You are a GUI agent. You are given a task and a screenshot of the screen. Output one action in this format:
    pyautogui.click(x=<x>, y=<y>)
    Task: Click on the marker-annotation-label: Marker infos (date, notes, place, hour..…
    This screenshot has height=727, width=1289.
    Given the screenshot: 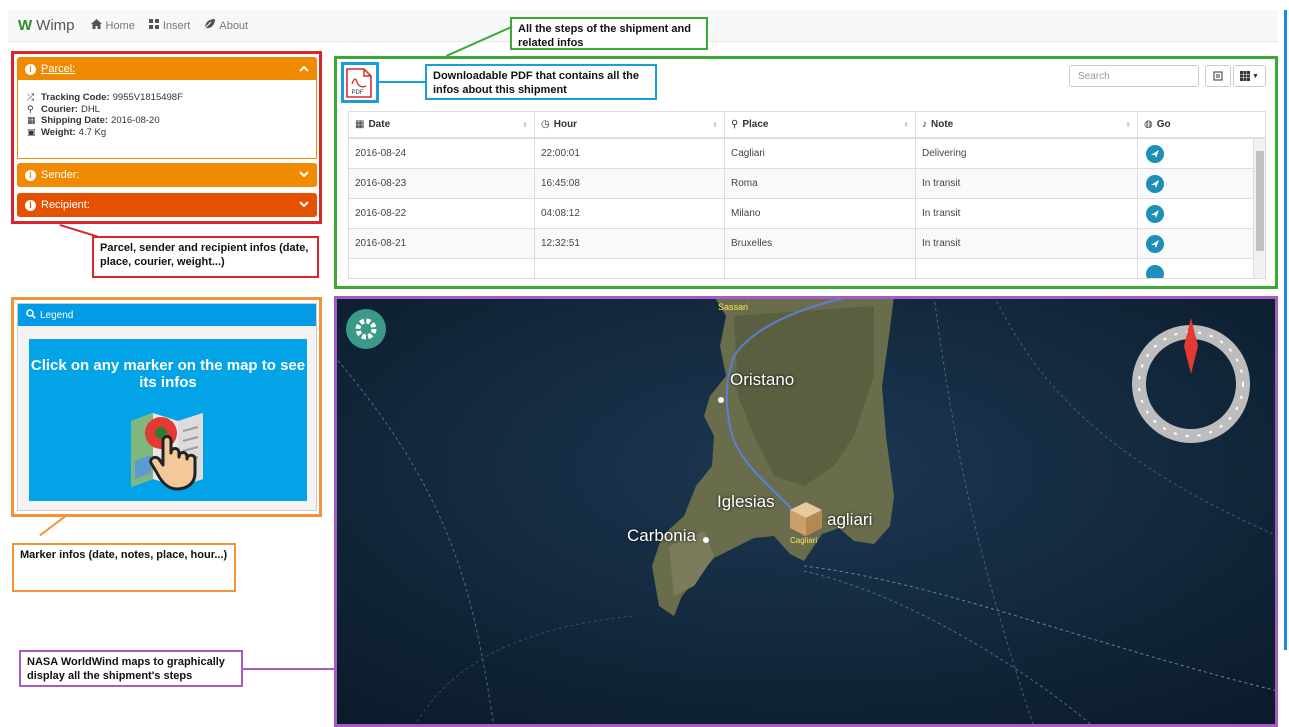 What is the action you would take?
    pyautogui.click(x=124, y=567)
    